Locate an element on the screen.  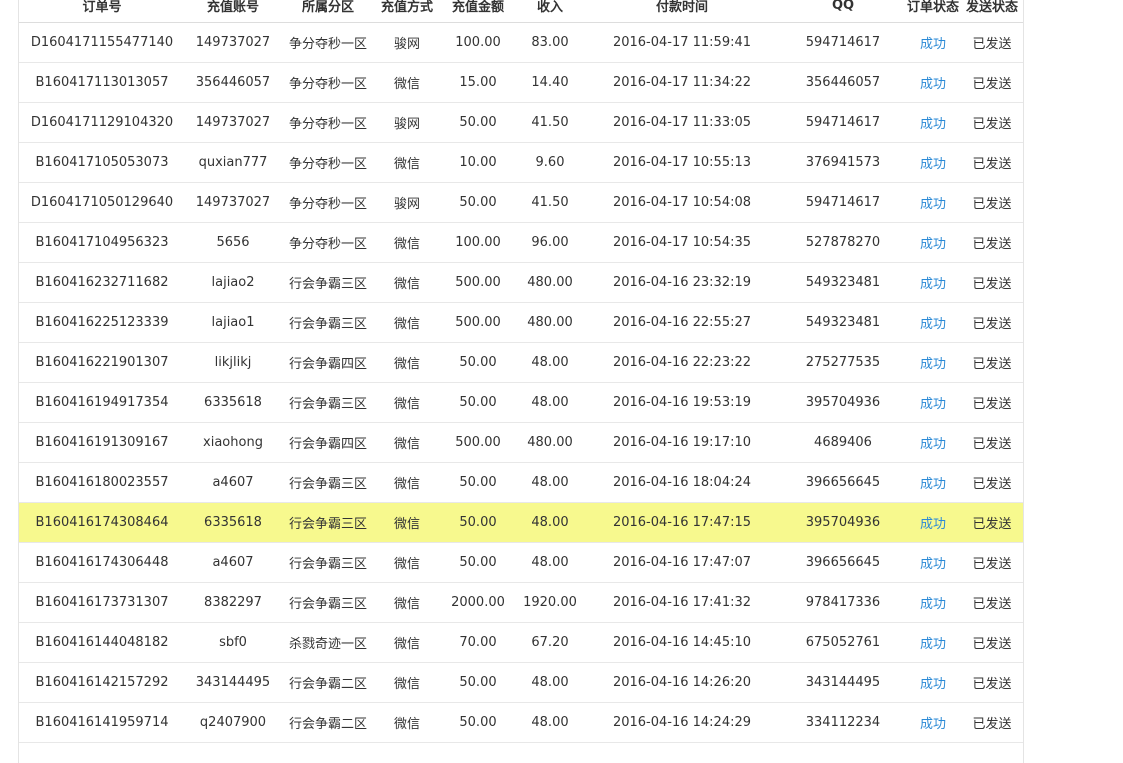
header-recharge-amount: 充值金额 is located at coordinates (477, 7).